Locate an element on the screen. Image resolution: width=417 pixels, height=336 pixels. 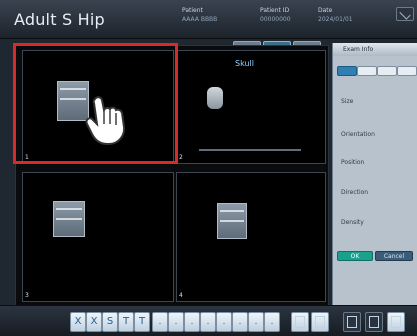
tool-11: - is located at coordinates (240, 322).